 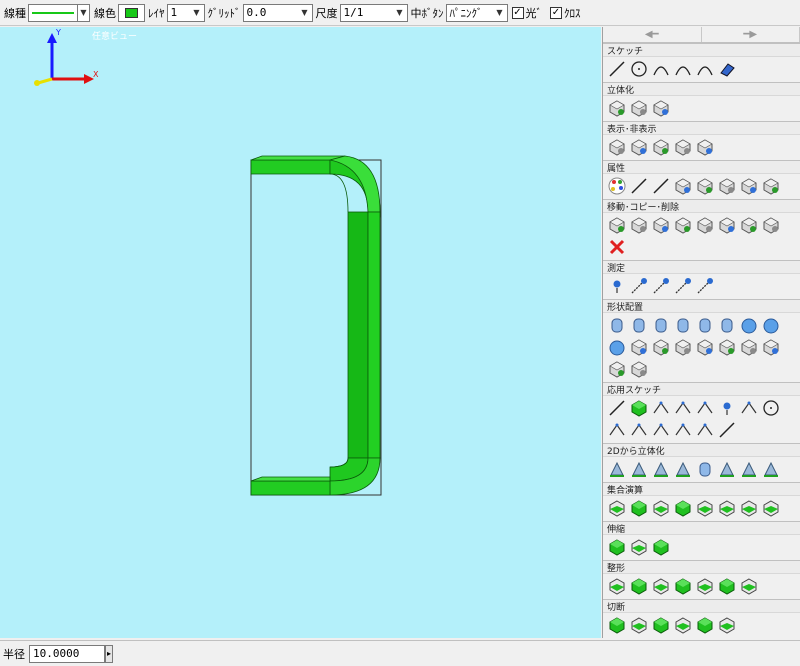 I want to click on round-edge-button, so click(x=617, y=587).